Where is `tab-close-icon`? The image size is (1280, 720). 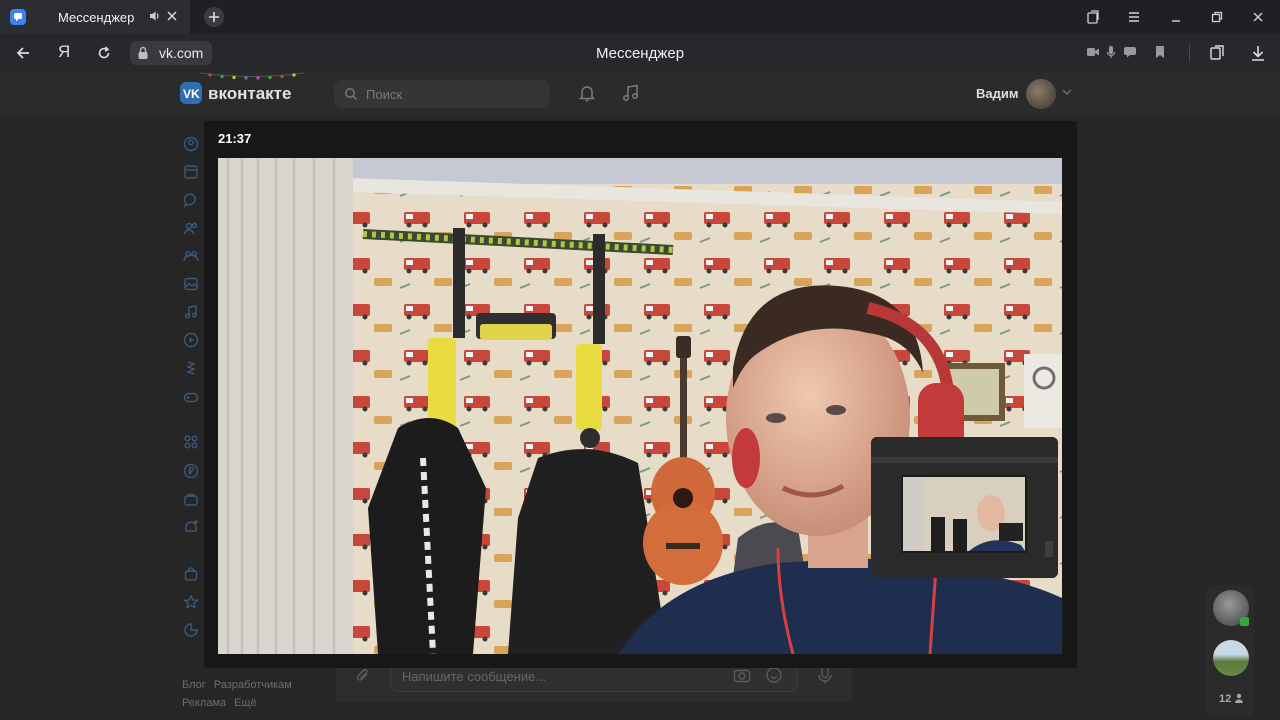
tab-close-icon is located at coordinates (172, 16).